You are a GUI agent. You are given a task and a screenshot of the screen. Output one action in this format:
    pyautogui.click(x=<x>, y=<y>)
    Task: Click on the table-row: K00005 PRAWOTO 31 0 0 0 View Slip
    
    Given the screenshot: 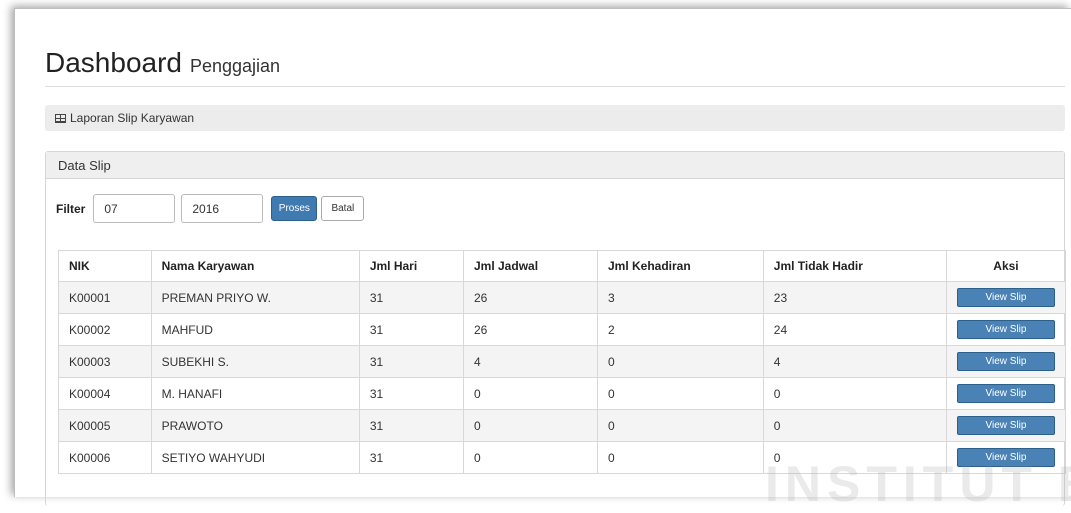 What is the action you would take?
    pyautogui.click(x=562, y=425)
    